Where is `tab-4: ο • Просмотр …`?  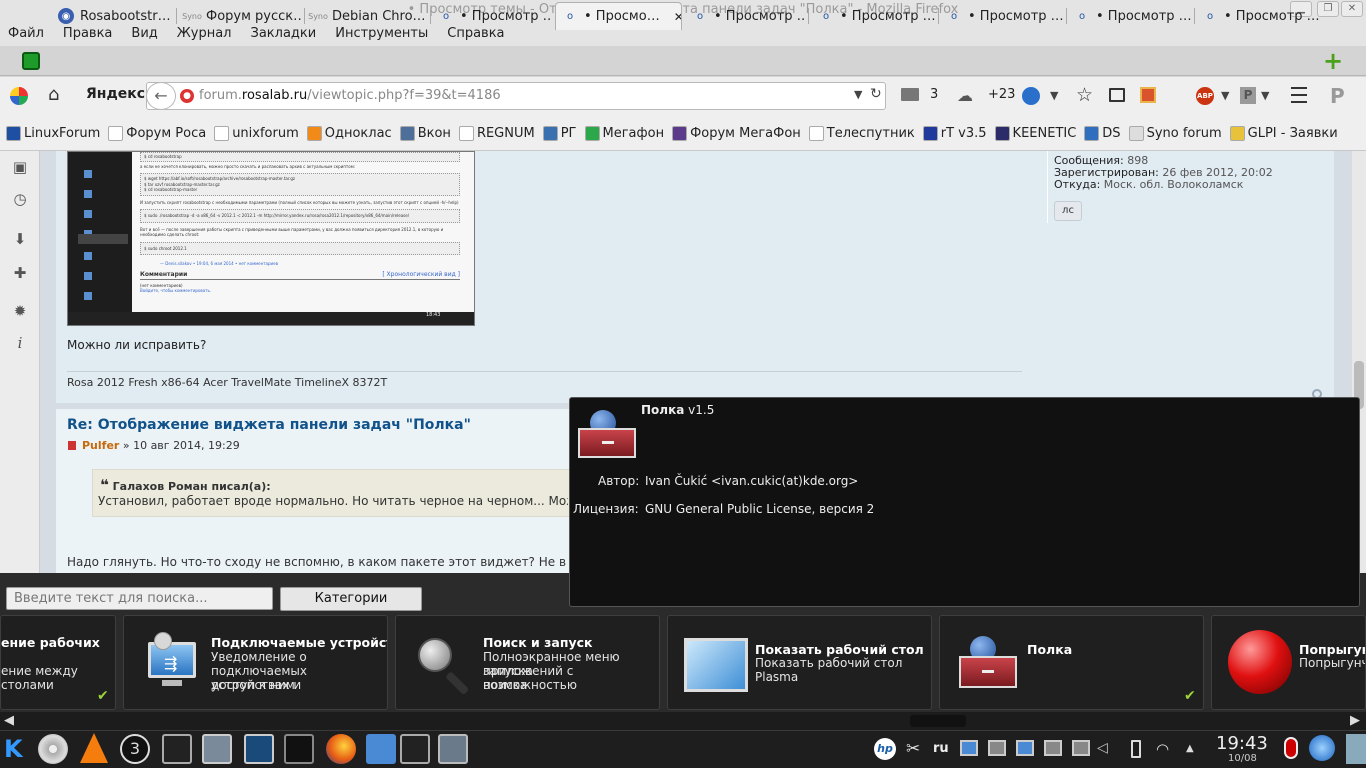 tab-4: ο • Просмотр … is located at coordinates (492, 16).